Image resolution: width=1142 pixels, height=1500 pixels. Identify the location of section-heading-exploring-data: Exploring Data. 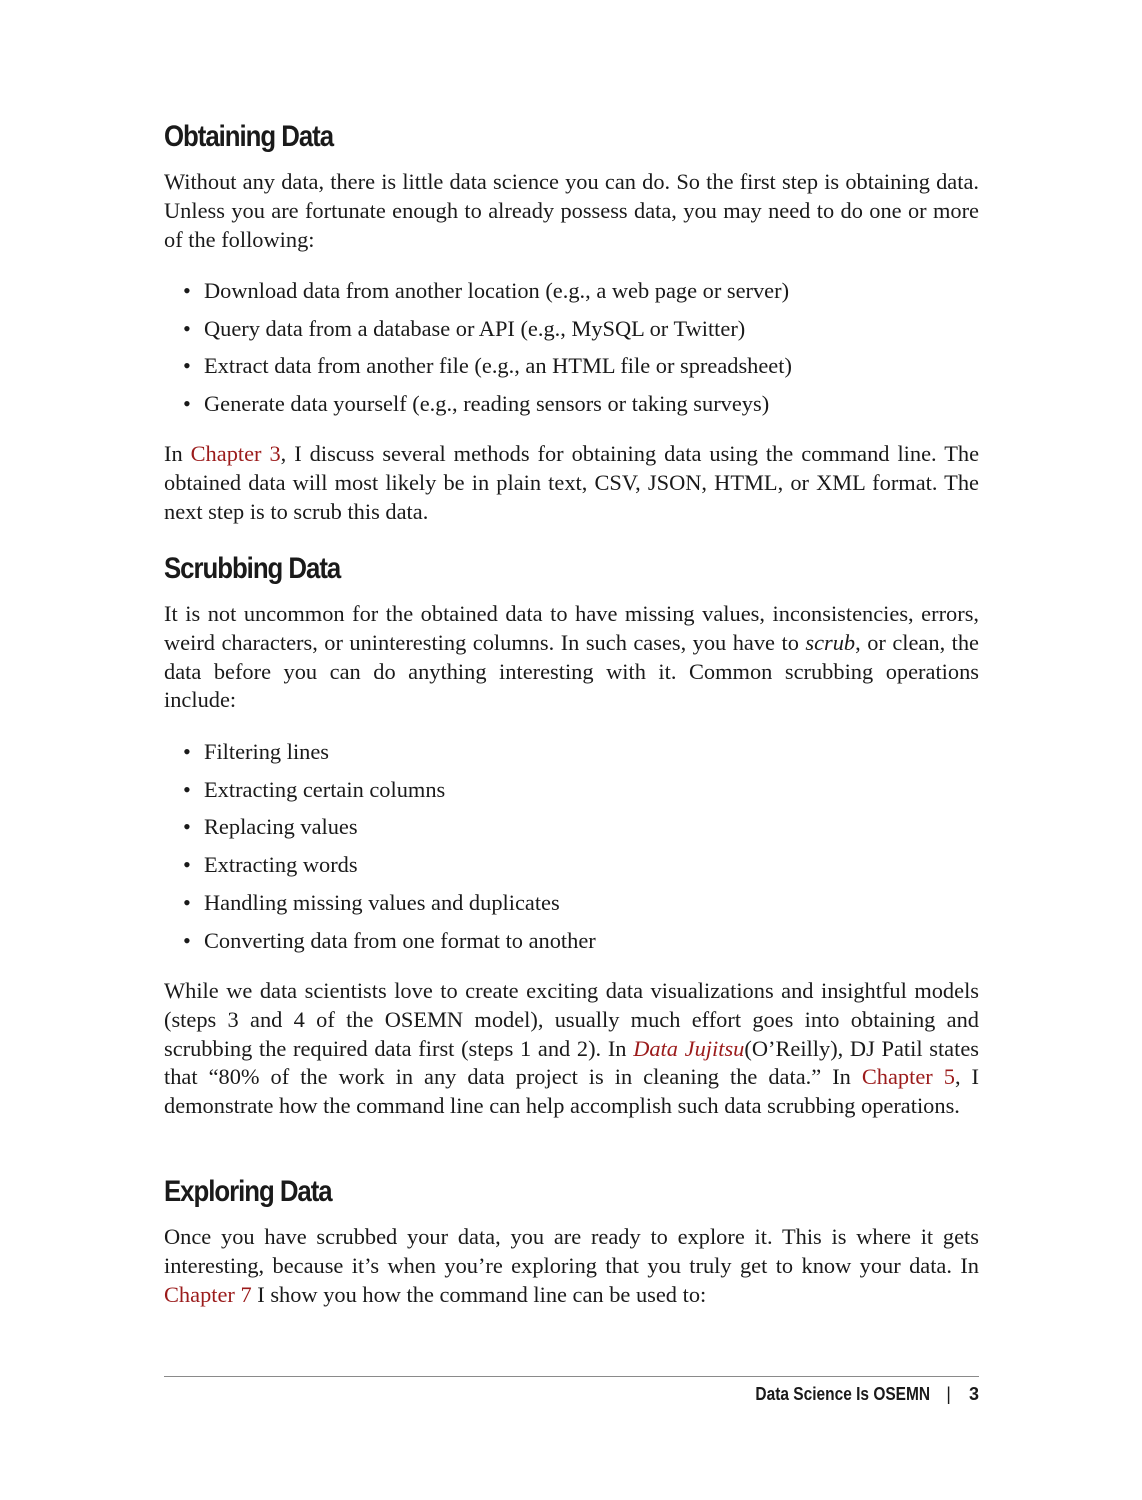
(248, 1191).